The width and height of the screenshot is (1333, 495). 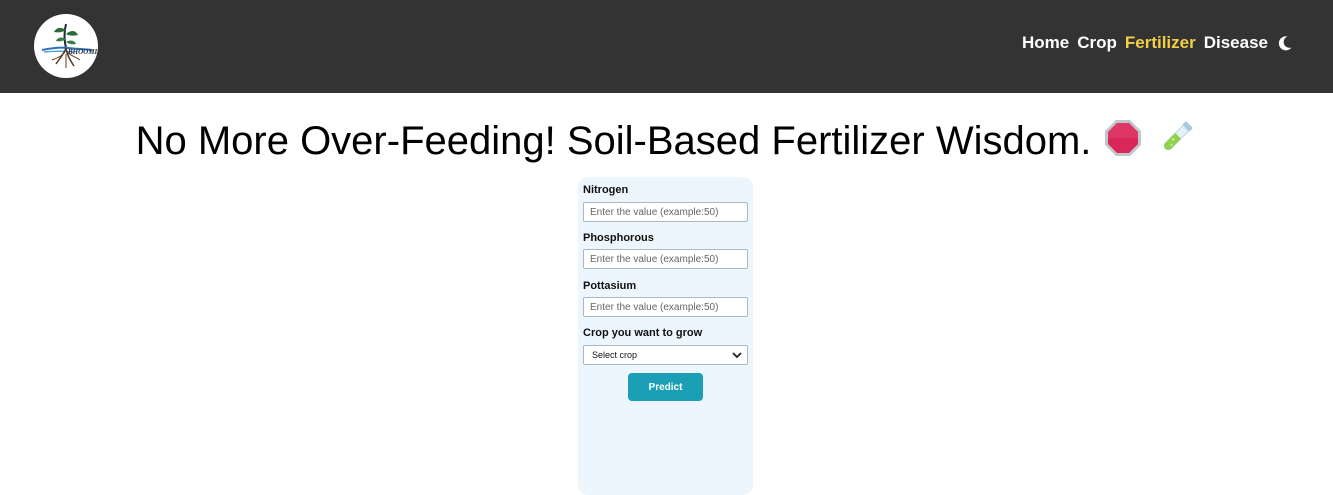 I want to click on test-tube-icon, so click(x=1176, y=143).